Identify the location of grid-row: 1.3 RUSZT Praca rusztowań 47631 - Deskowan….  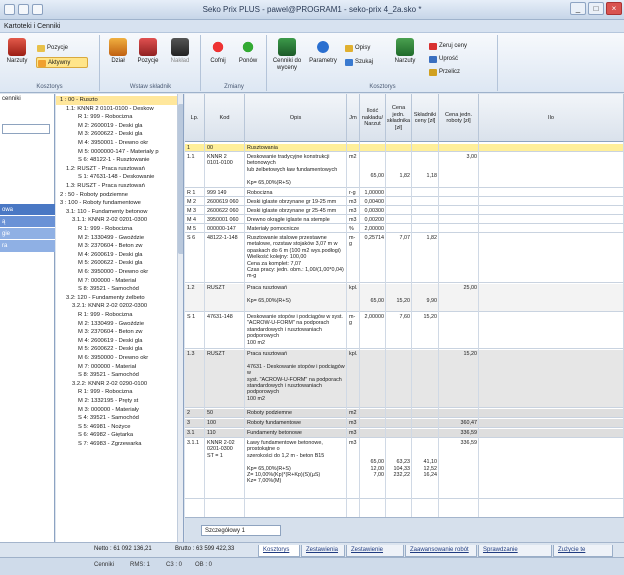
(404, 379).